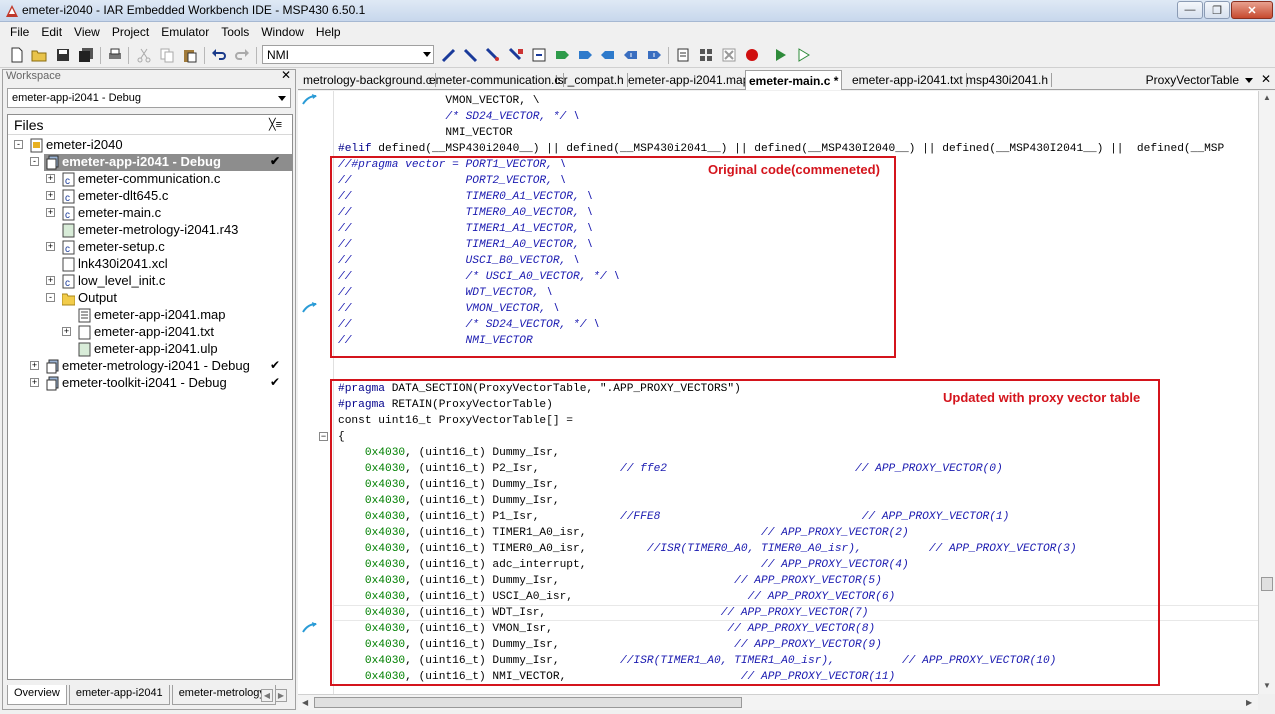  I want to click on tree-item: + c low_level_init.c, so click(150, 281).